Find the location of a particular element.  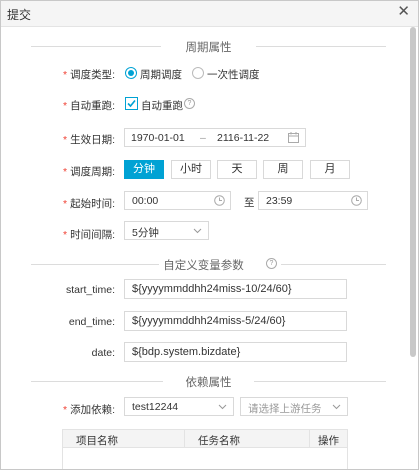

interval-value: 5分钟 is located at coordinates (145, 233).